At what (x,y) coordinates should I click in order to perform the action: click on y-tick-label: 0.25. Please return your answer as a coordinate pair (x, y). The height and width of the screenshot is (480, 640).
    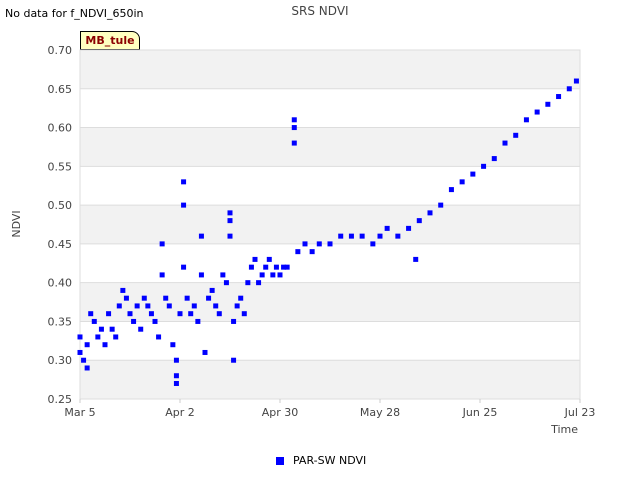
    Looking at the image, I should click on (60, 399).